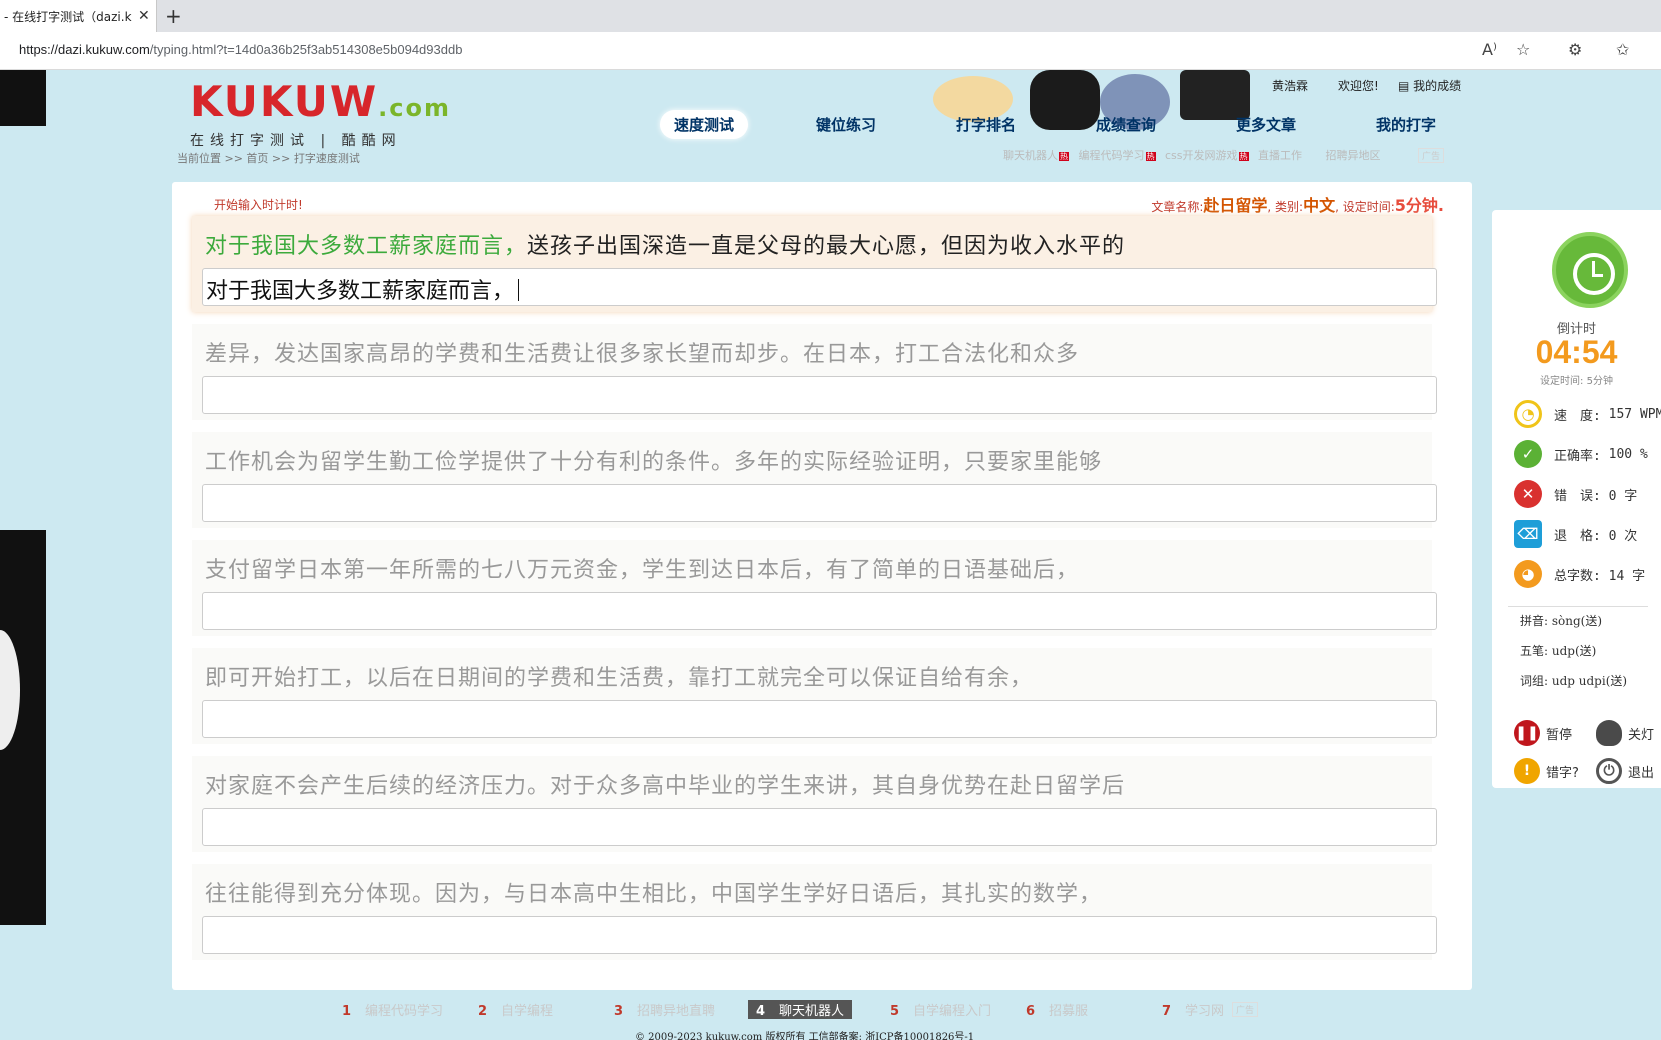 This screenshot has width=1661, height=1040. I want to click on cizu-hint: 词组: udp udpi(送), so click(1574, 681).